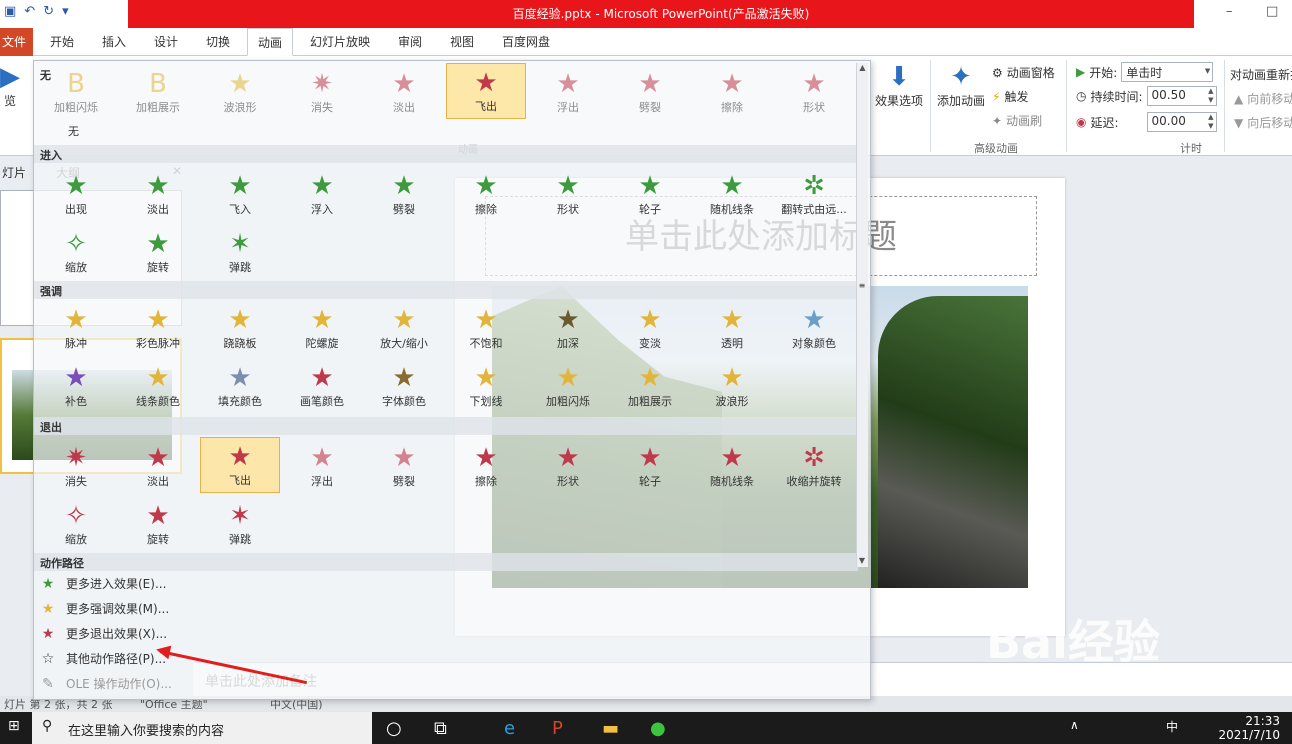  I want to click on anim-wheel-in: ★ 轮子, so click(650, 195).